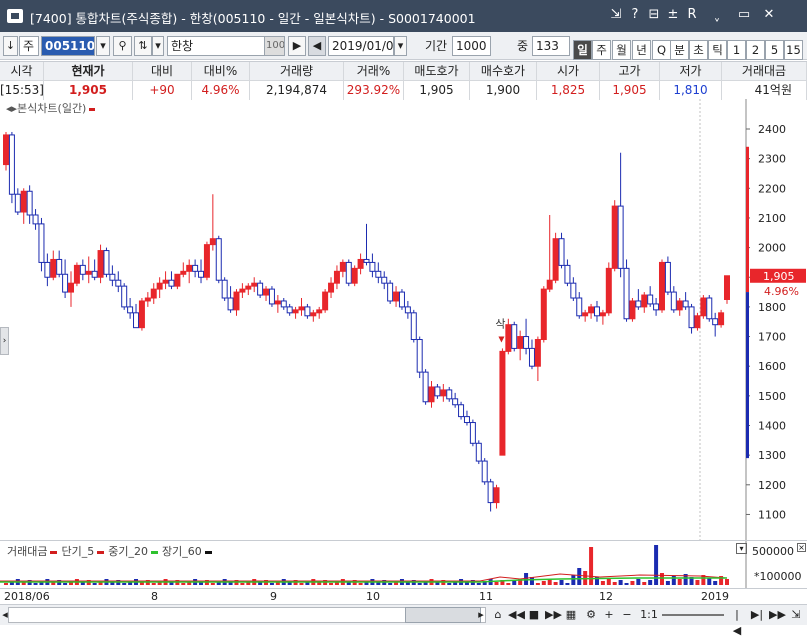  What do you see at coordinates (777, 615) in the screenshot?
I see `next-page-icon: ▶▶` at bounding box center [777, 615].